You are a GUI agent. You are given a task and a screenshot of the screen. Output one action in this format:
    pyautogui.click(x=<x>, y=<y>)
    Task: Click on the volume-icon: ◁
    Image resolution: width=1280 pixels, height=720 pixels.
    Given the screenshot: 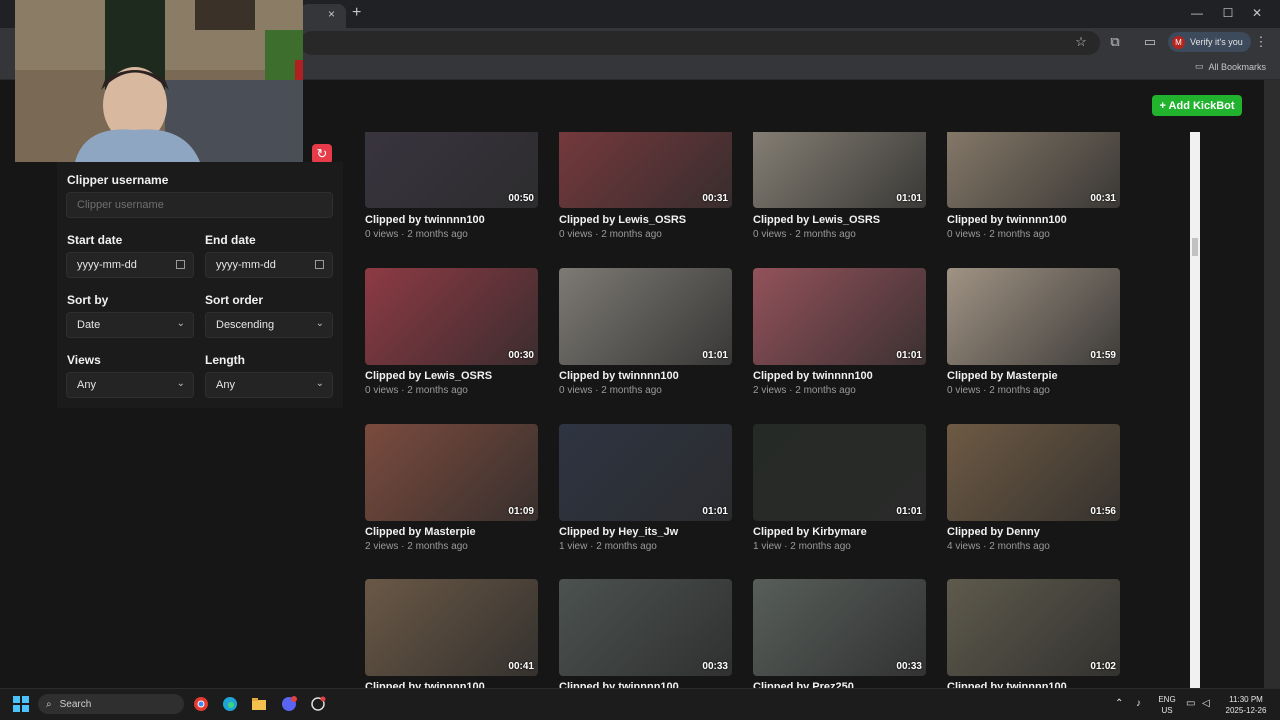 What is the action you would take?
    pyautogui.click(x=1206, y=703)
    